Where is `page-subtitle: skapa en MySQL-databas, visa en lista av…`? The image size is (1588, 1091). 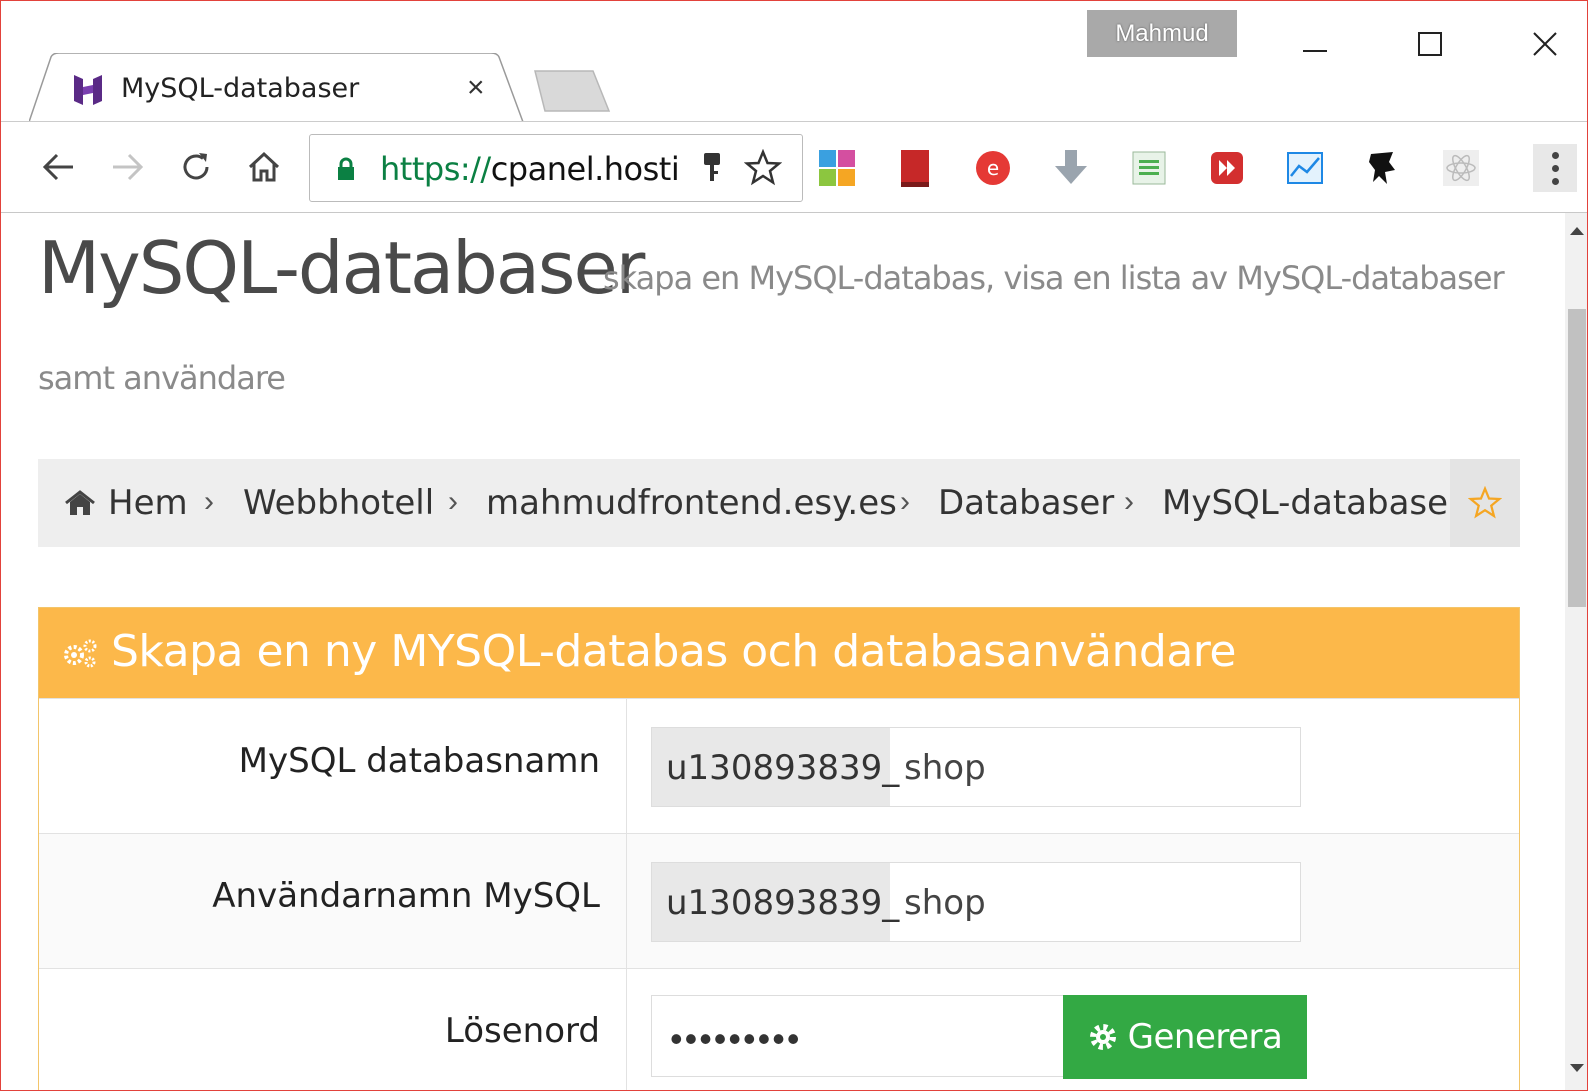 page-subtitle: skapa en MySQL-databas, visa en lista av… is located at coordinates (1054, 278).